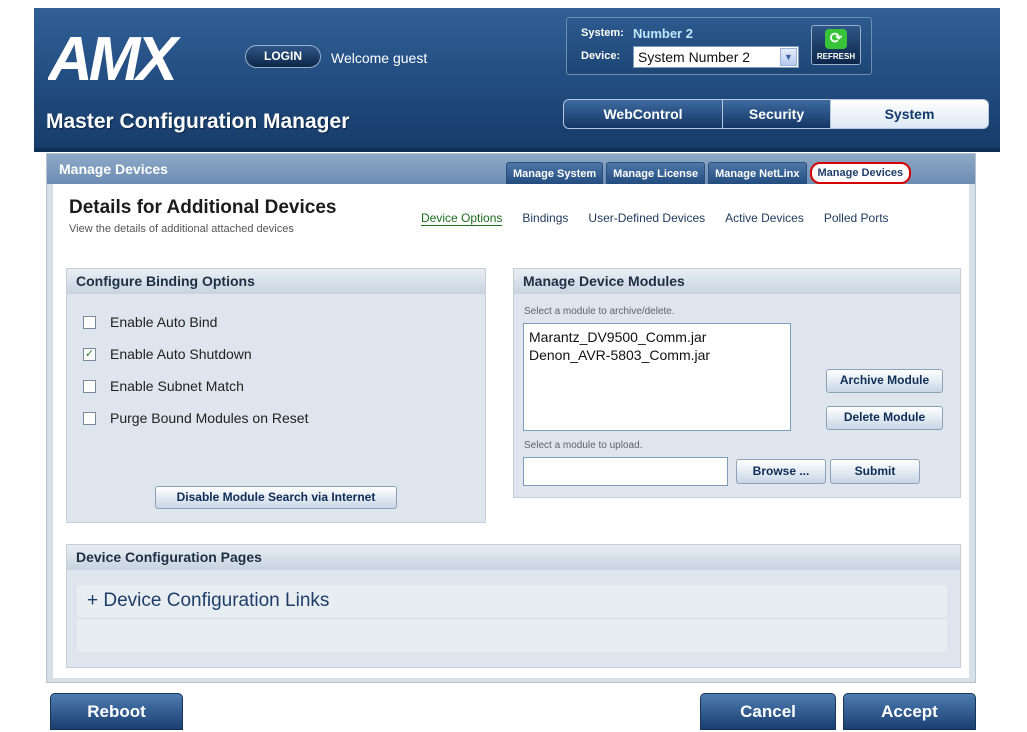 The image size is (1027, 732). I want to click on module-item: Marantz_DV9500_Comm.jar, so click(657, 337).